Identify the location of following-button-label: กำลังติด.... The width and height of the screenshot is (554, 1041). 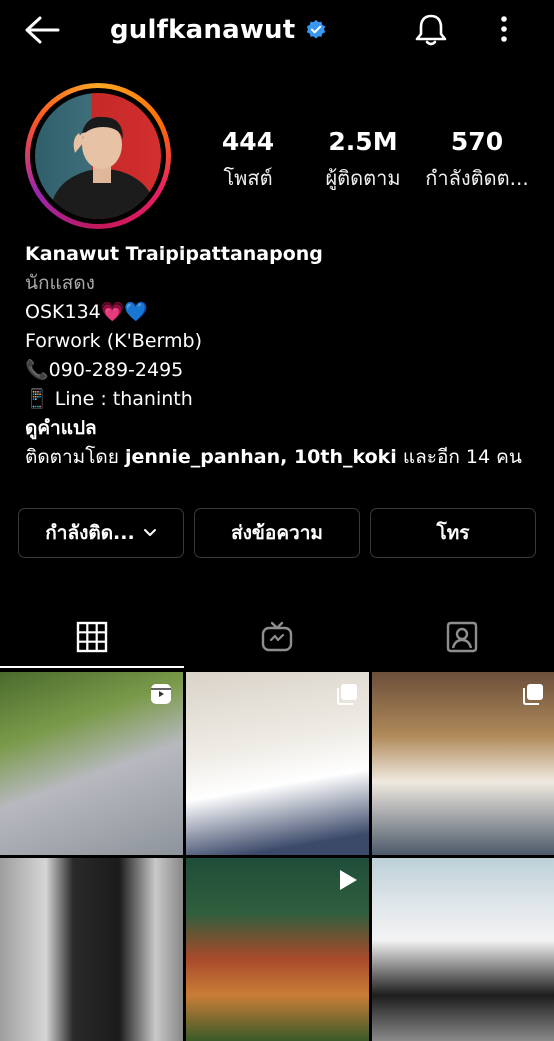
(90, 533).